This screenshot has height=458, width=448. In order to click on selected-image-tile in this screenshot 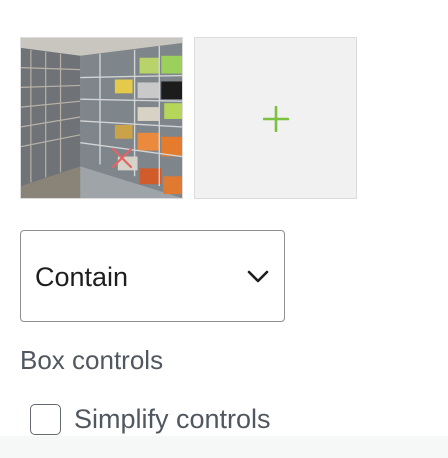, I will do `click(101, 118)`.